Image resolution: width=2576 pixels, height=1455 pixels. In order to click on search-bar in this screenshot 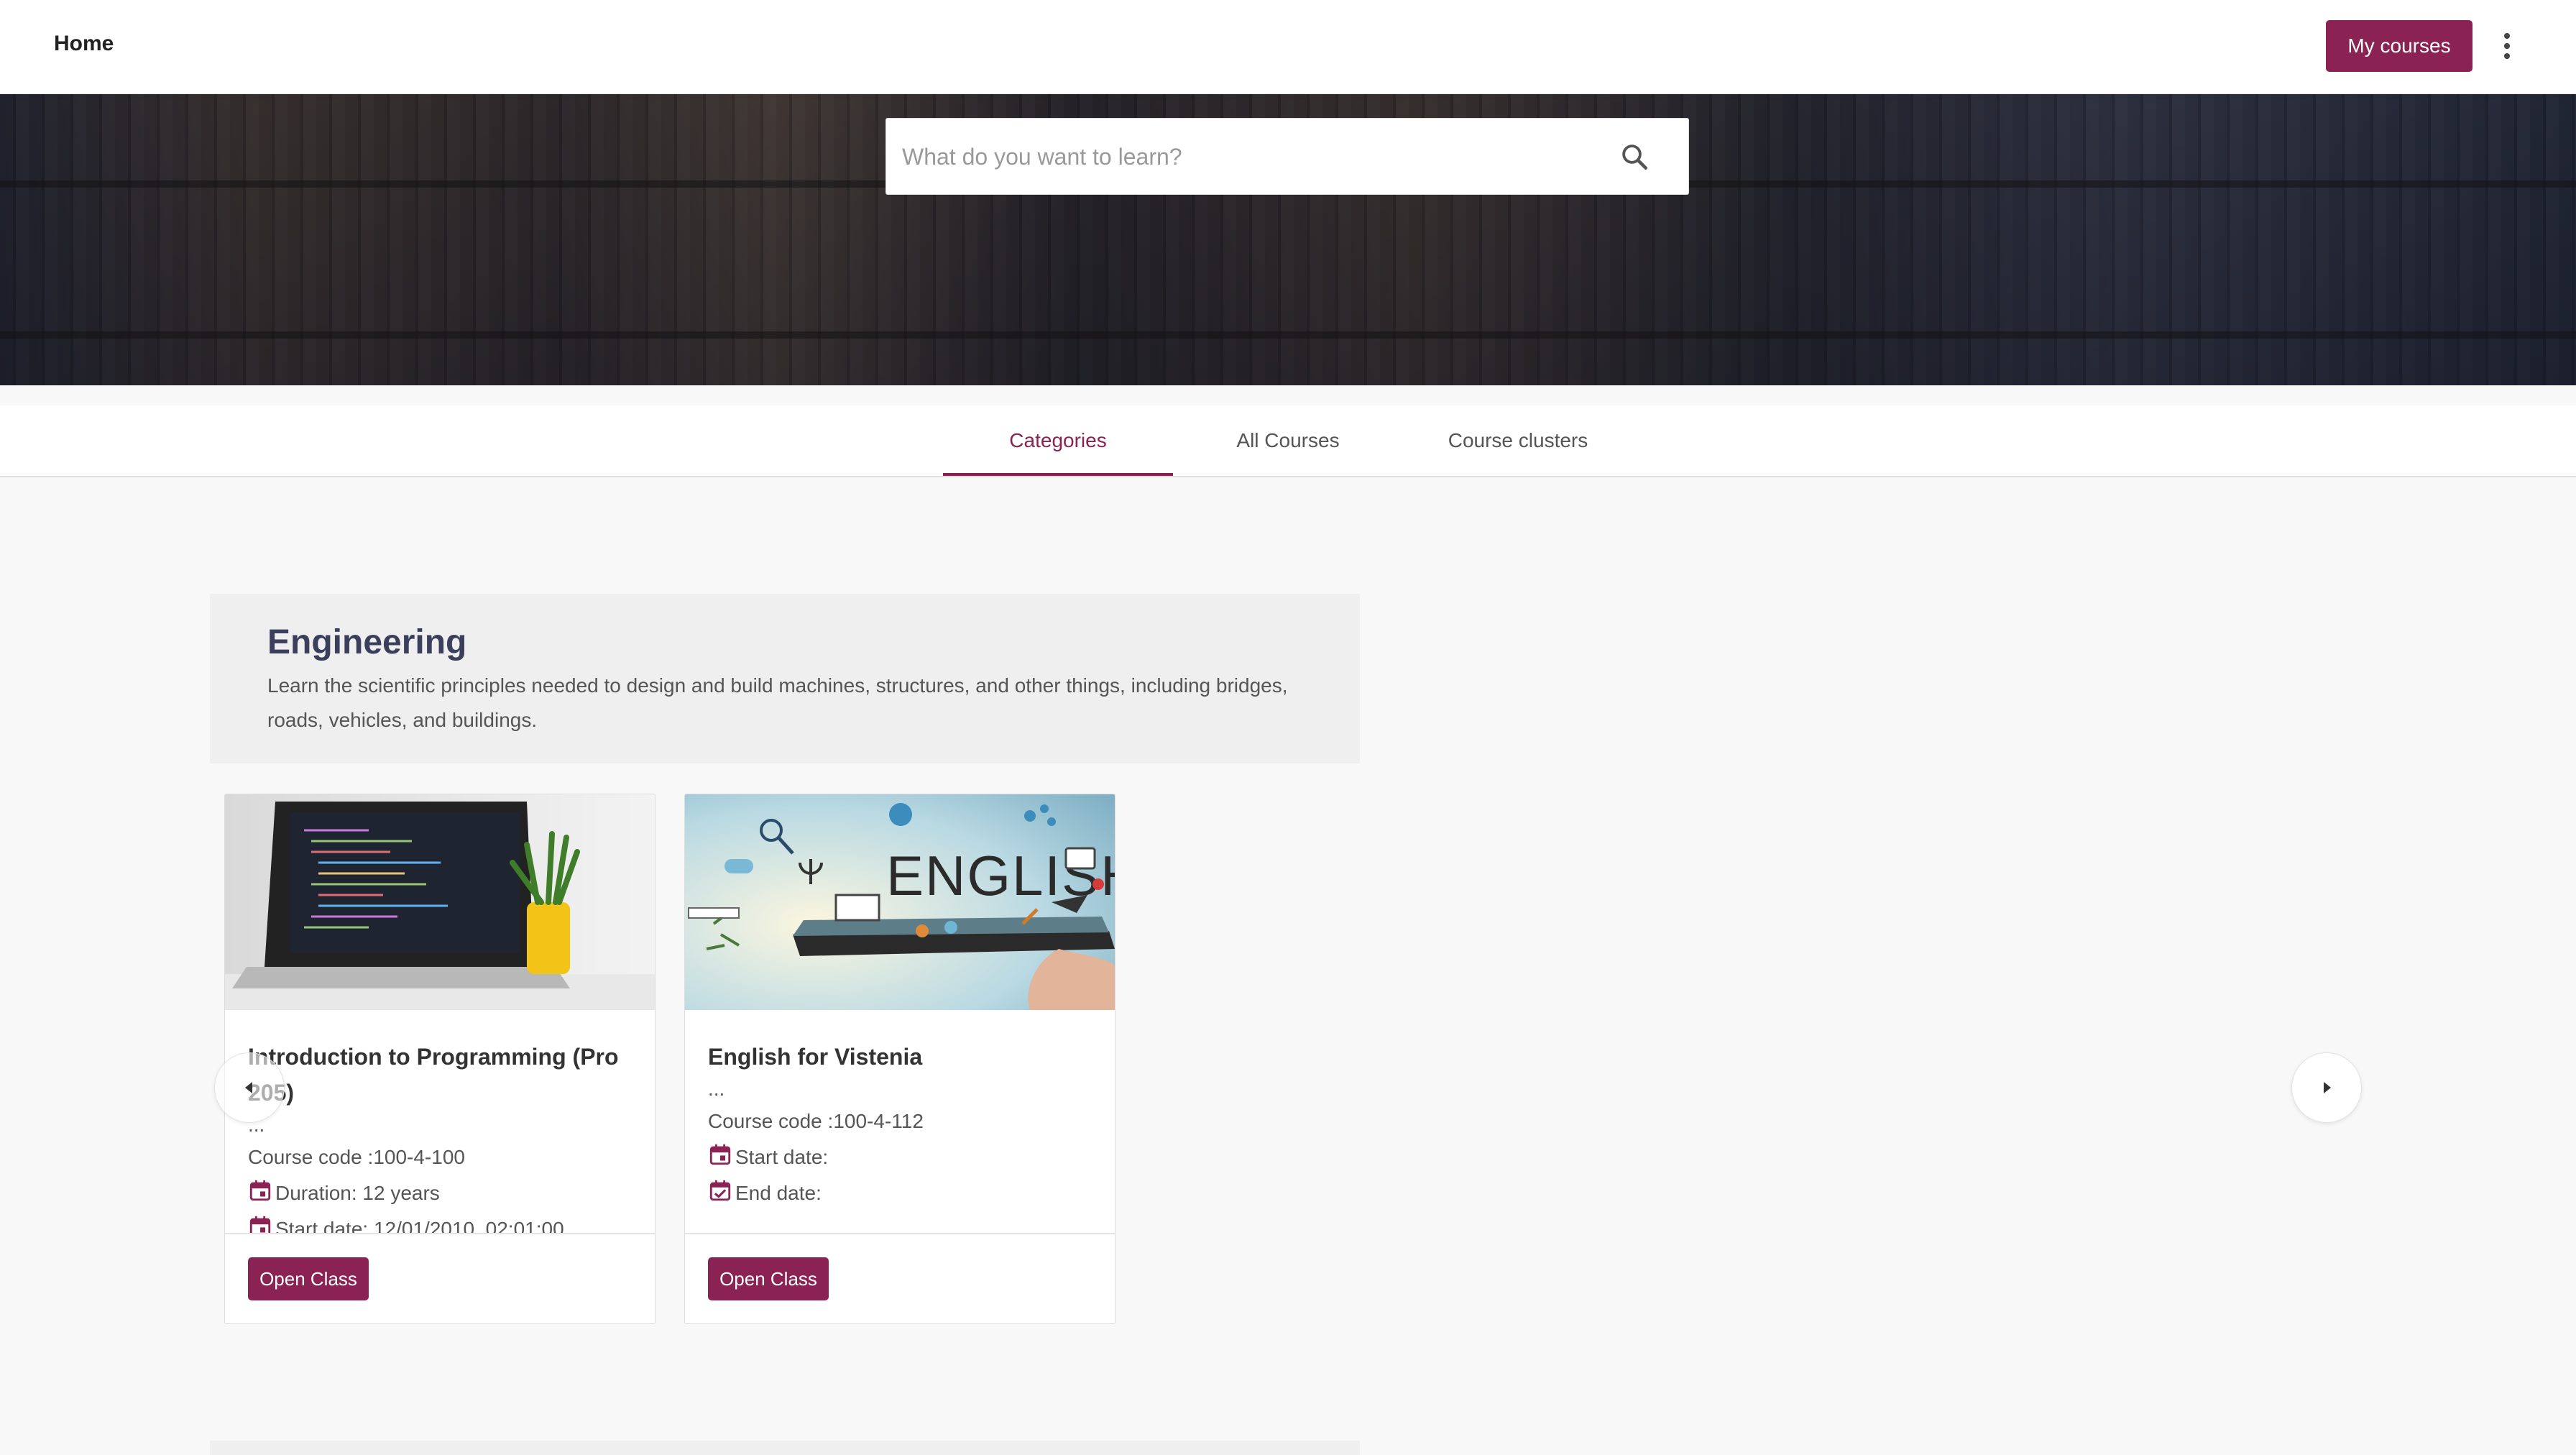, I will do `click(1287, 157)`.